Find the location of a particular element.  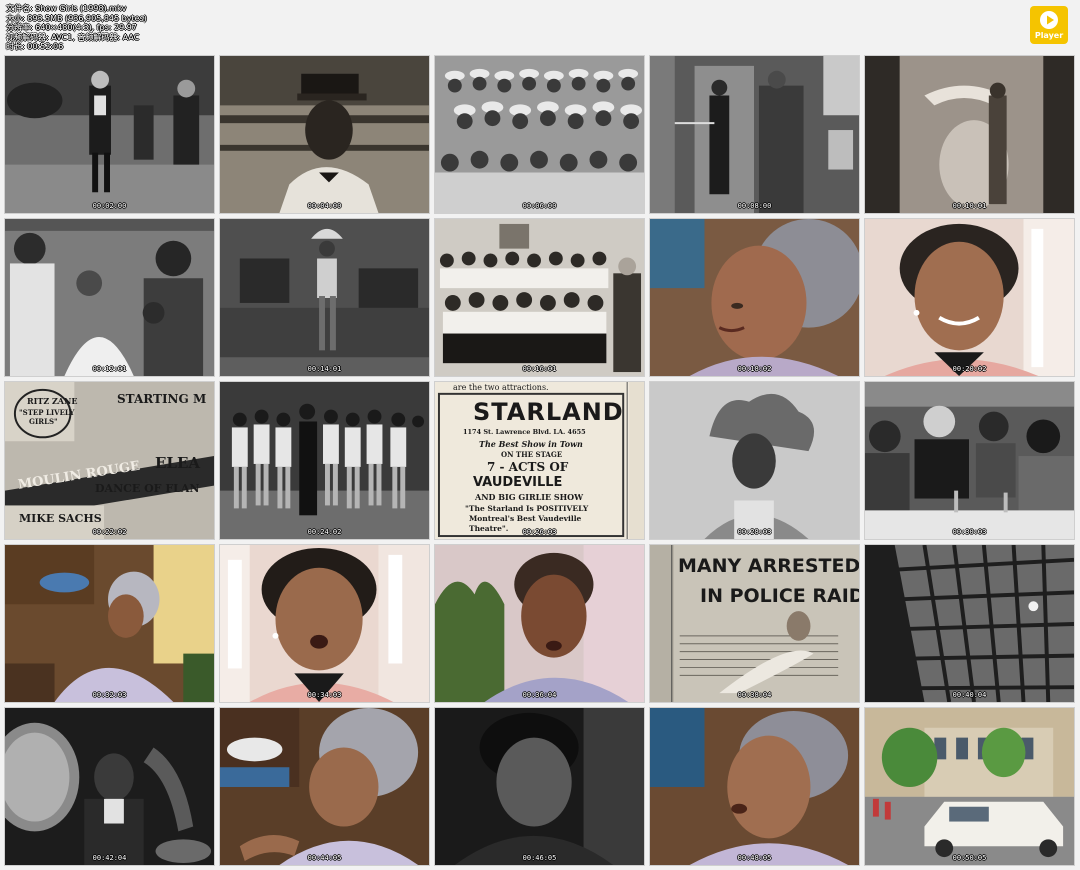

scene-dancer-pose is located at coordinates (969, 134).